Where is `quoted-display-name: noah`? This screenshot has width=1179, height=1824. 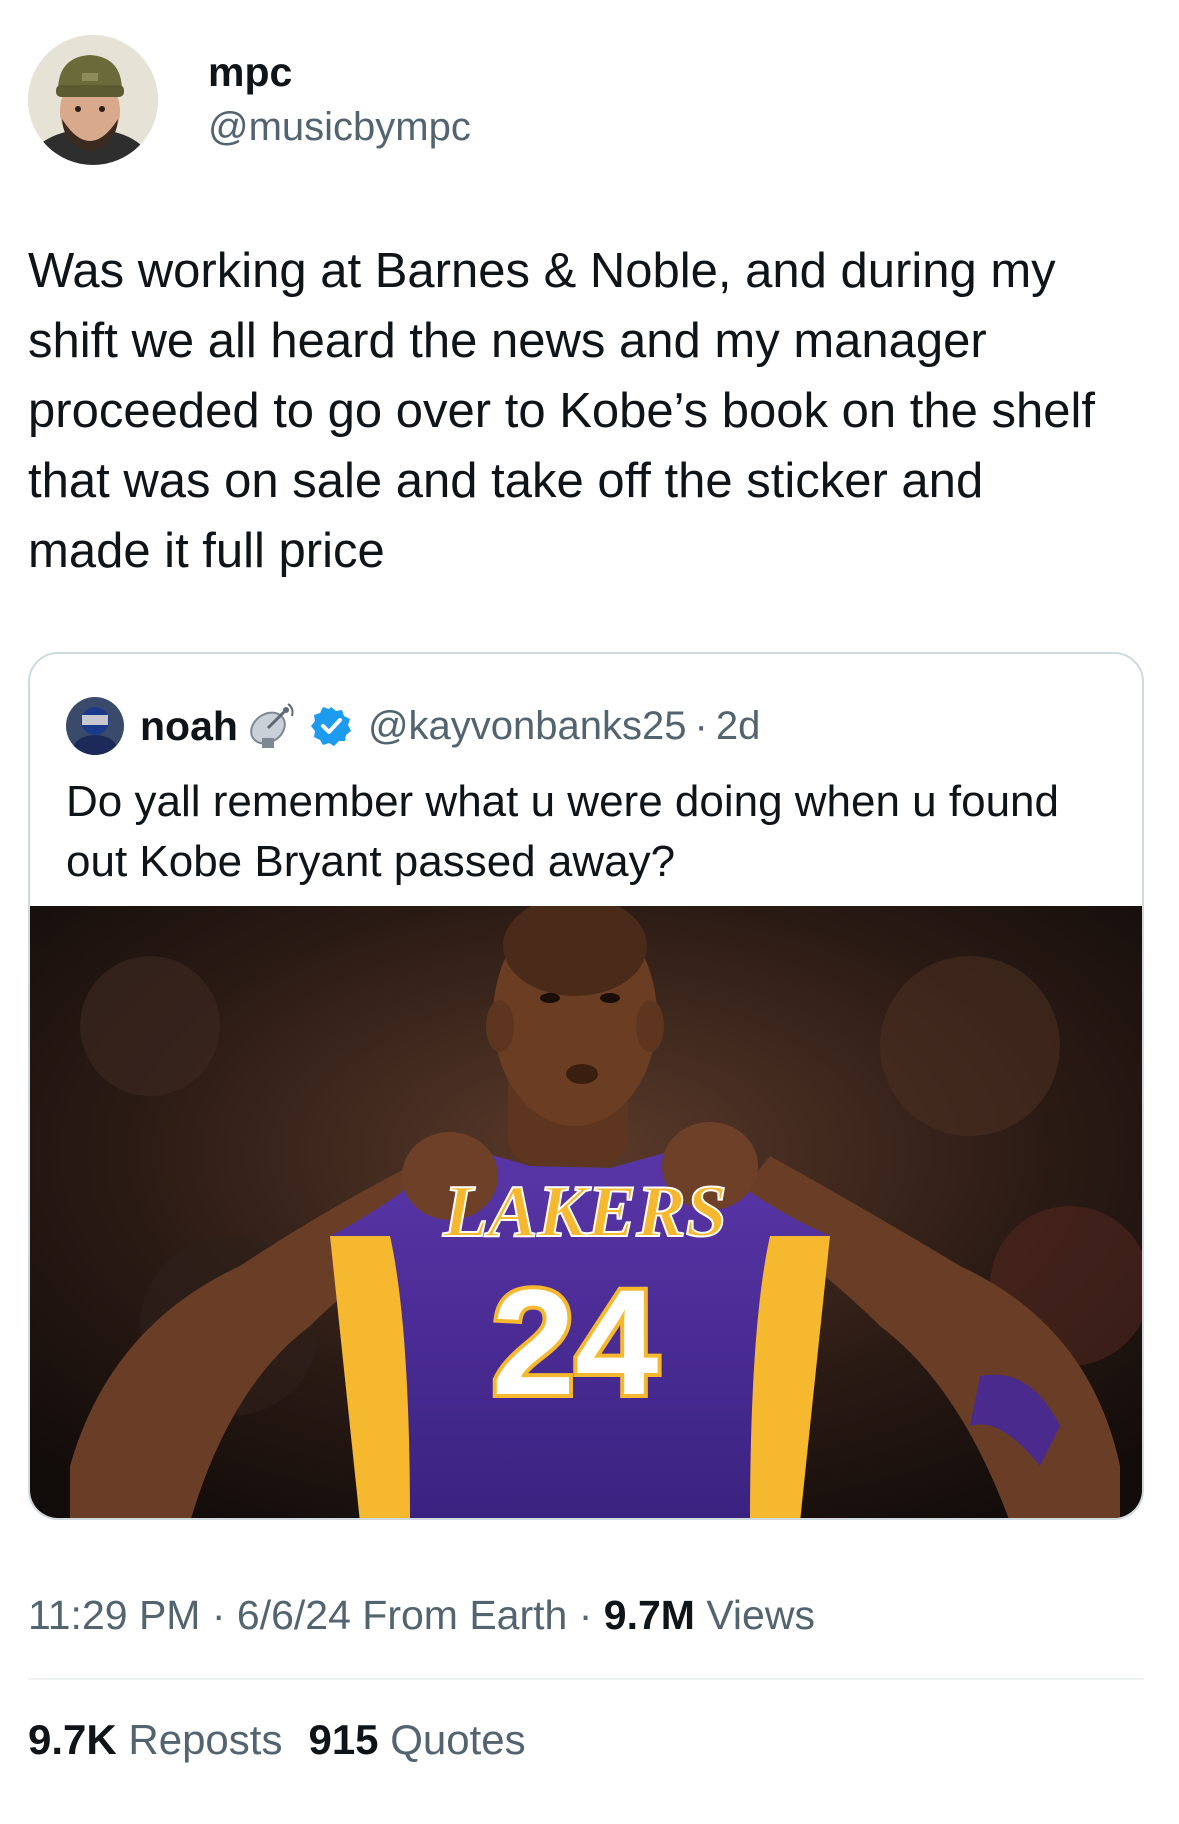 quoted-display-name: noah is located at coordinates (189, 726).